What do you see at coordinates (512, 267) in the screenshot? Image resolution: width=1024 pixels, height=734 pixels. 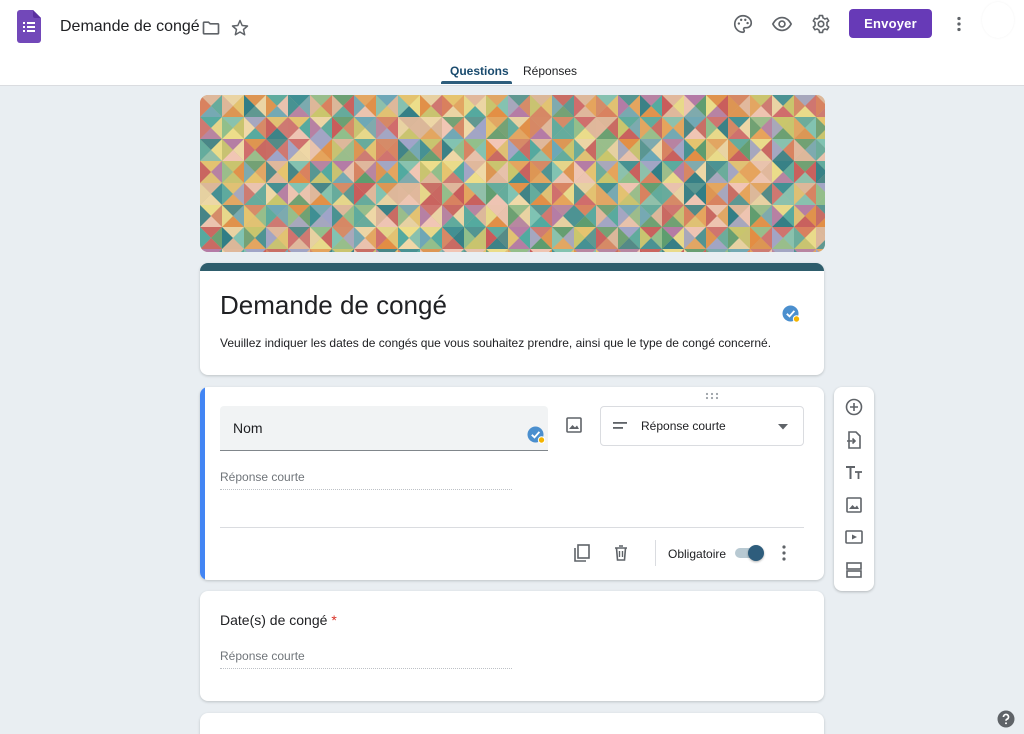 I see `theme-accent-bar` at bounding box center [512, 267].